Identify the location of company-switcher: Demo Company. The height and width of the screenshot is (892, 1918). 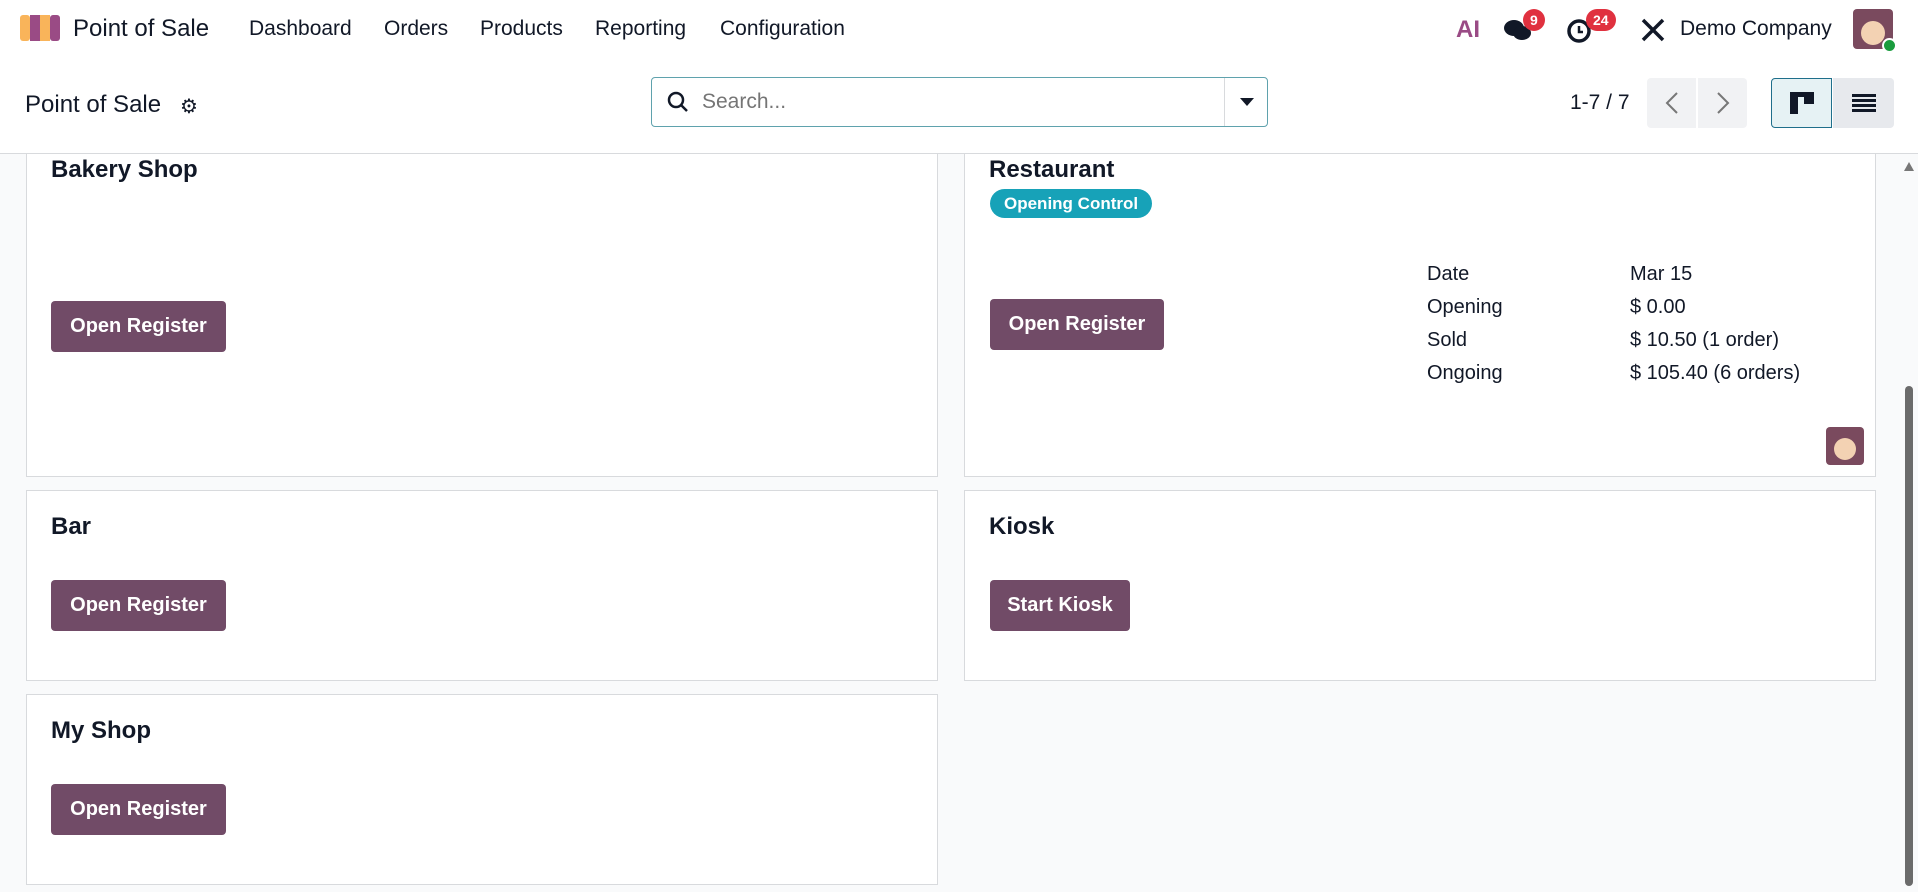
(1756, 29).